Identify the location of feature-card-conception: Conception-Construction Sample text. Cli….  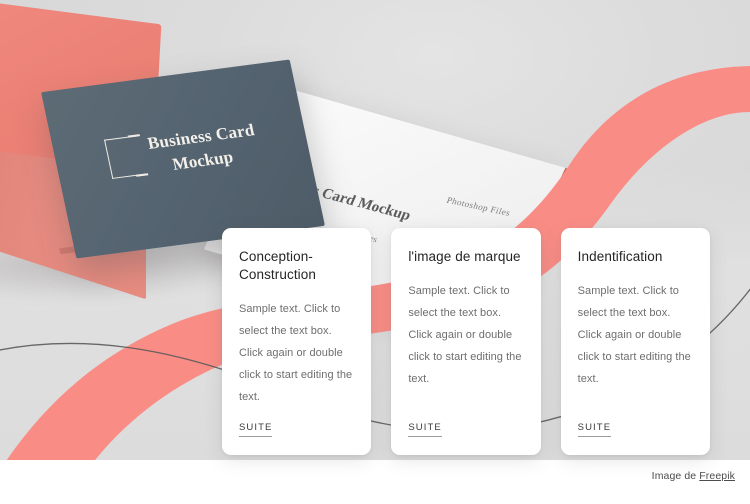
(297, 342).